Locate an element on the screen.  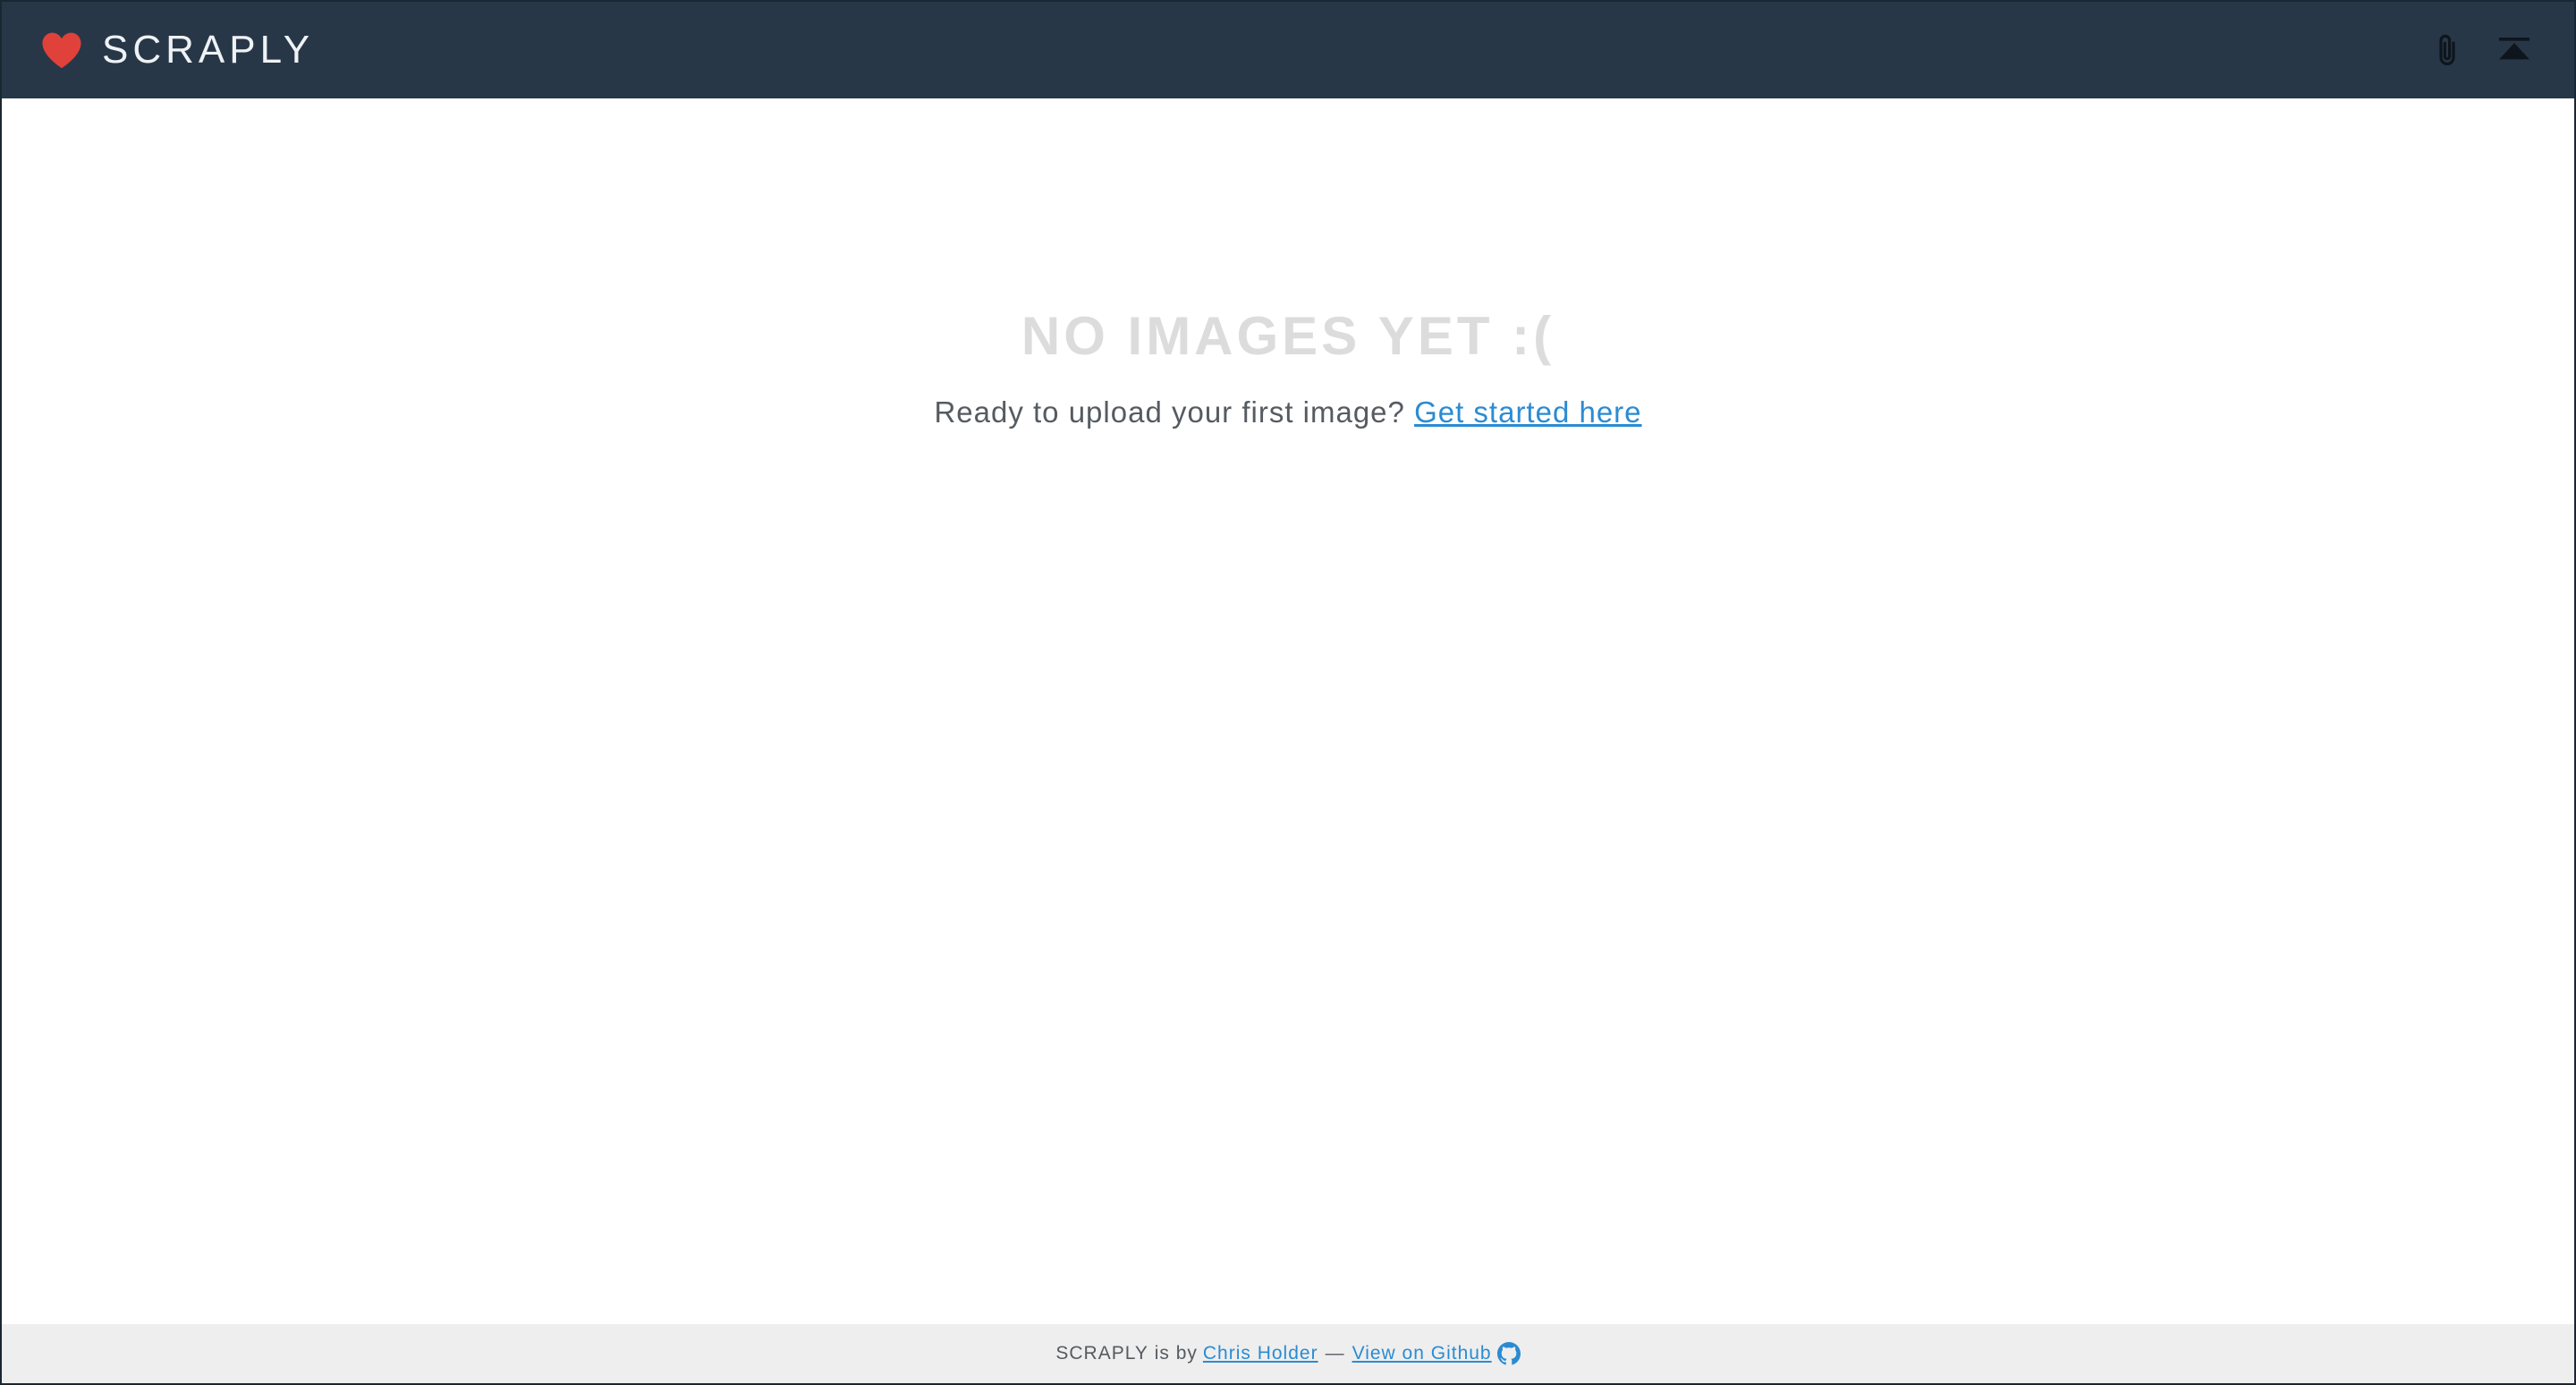
empty-state-title: NO IMAGES YET :( is located at coordinates (1288, 336).